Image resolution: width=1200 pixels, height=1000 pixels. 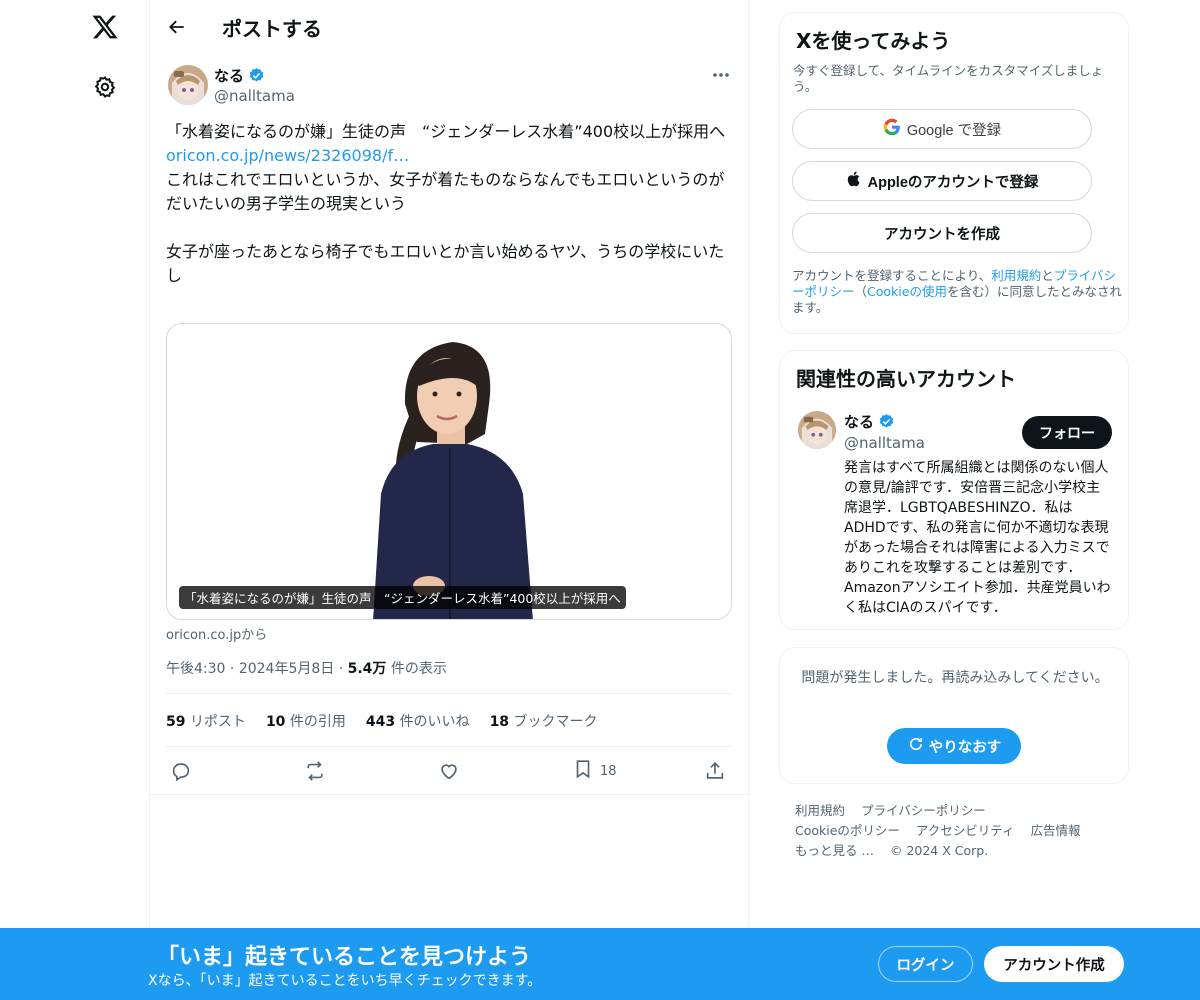 I want to click on create-account-label: アカウントを作成, so click(x=942, y=234).